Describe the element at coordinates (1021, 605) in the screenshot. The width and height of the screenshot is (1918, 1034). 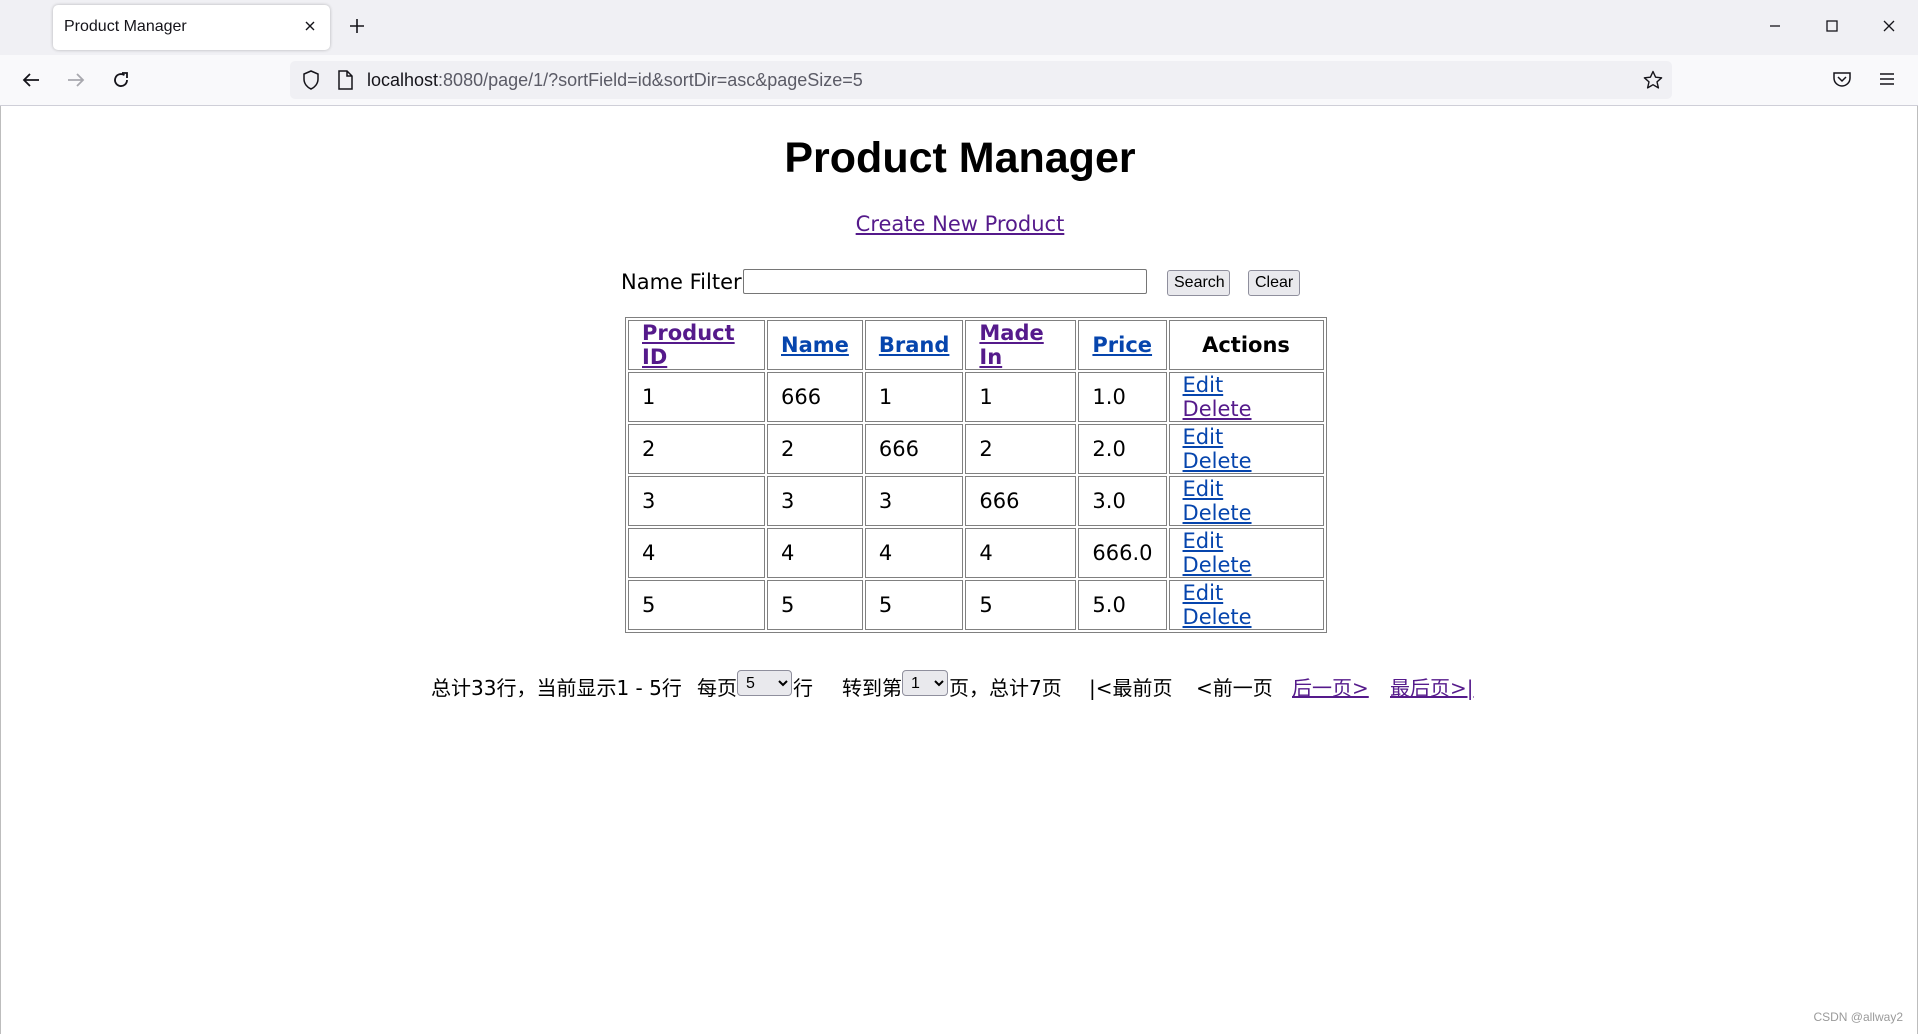
I see `cell-made-in: 5` at that location.